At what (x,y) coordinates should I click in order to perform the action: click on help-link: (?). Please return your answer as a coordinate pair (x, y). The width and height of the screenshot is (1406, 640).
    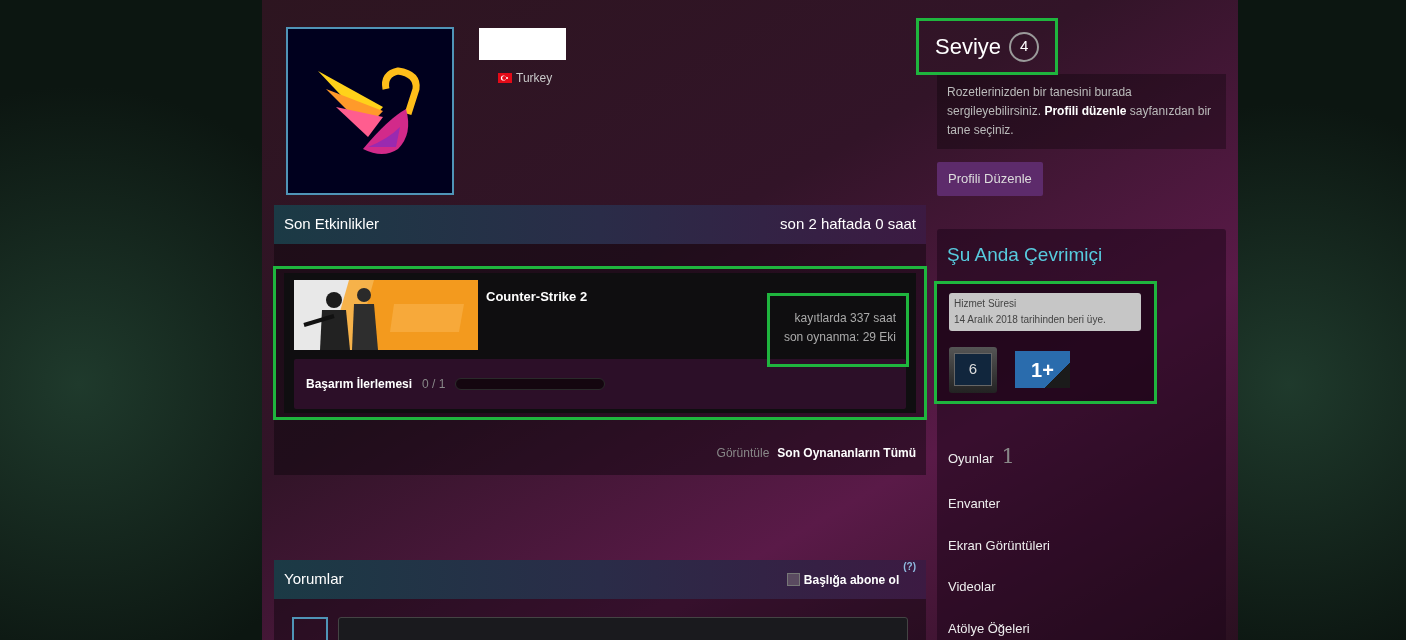
    Looking at the image, I should click on (909, 566).